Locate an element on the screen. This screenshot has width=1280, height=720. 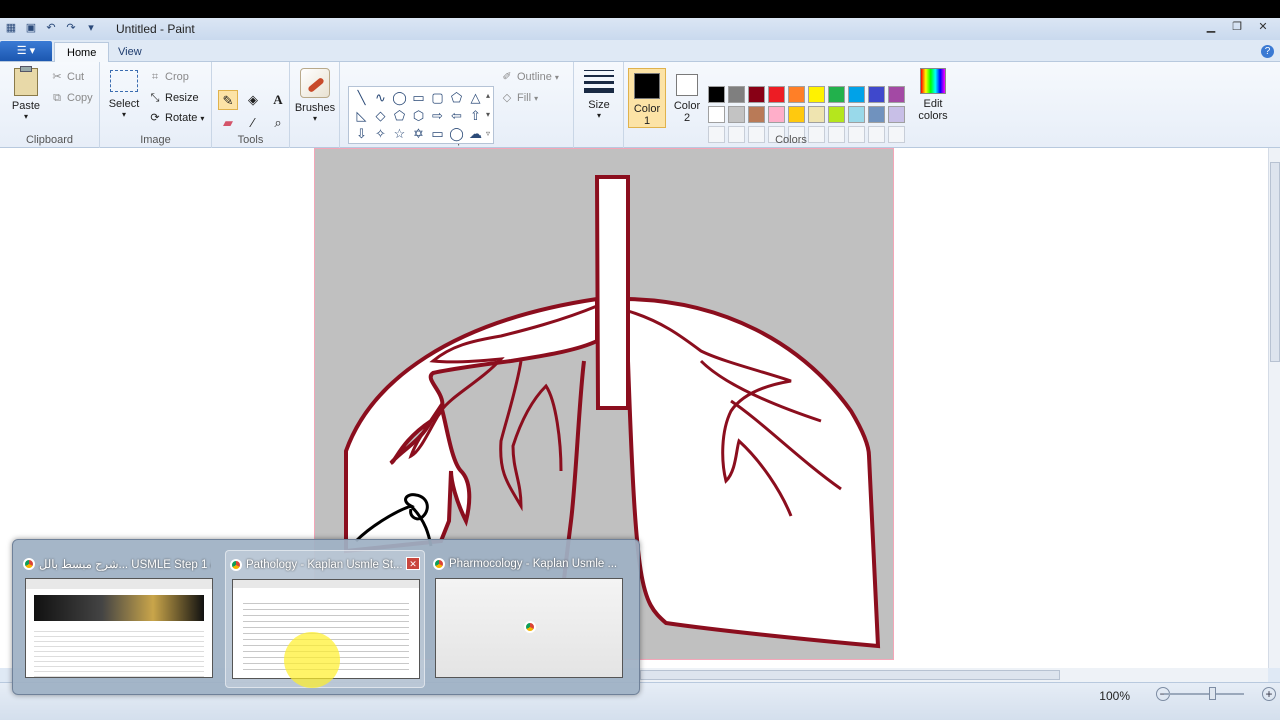
paint-app-icon: ▦ is located at coordinates (11, 28).